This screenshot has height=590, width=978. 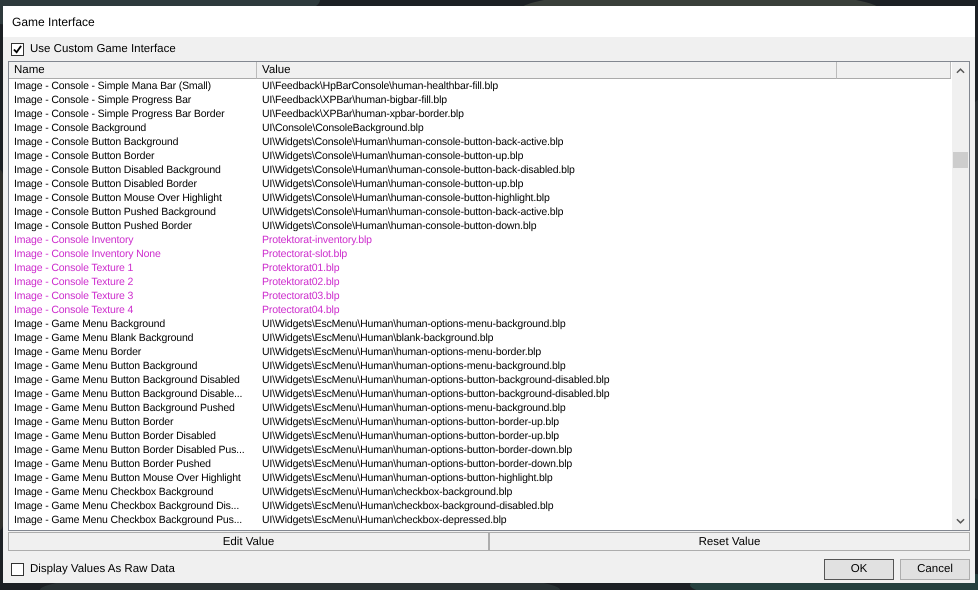 What do you see at coordinates (90, 324) in the screenshot?
I see `table-cell: Image - Game Menu Background` at bounding box center [90, 324].